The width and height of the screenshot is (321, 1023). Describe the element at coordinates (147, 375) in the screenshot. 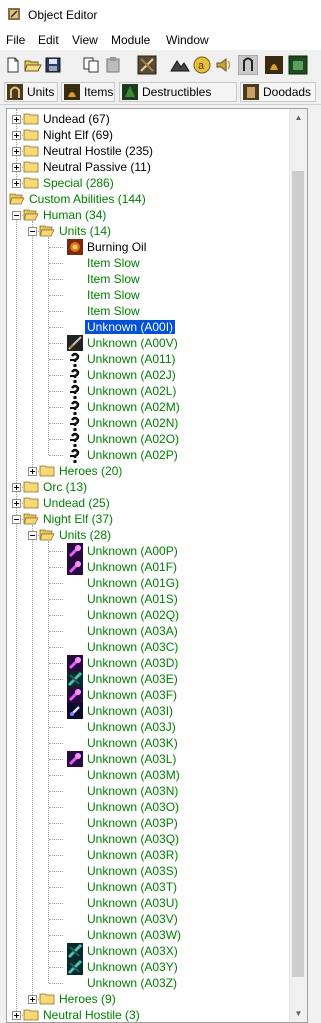

I see `tree-item: Unknown (A02J)` at that location.